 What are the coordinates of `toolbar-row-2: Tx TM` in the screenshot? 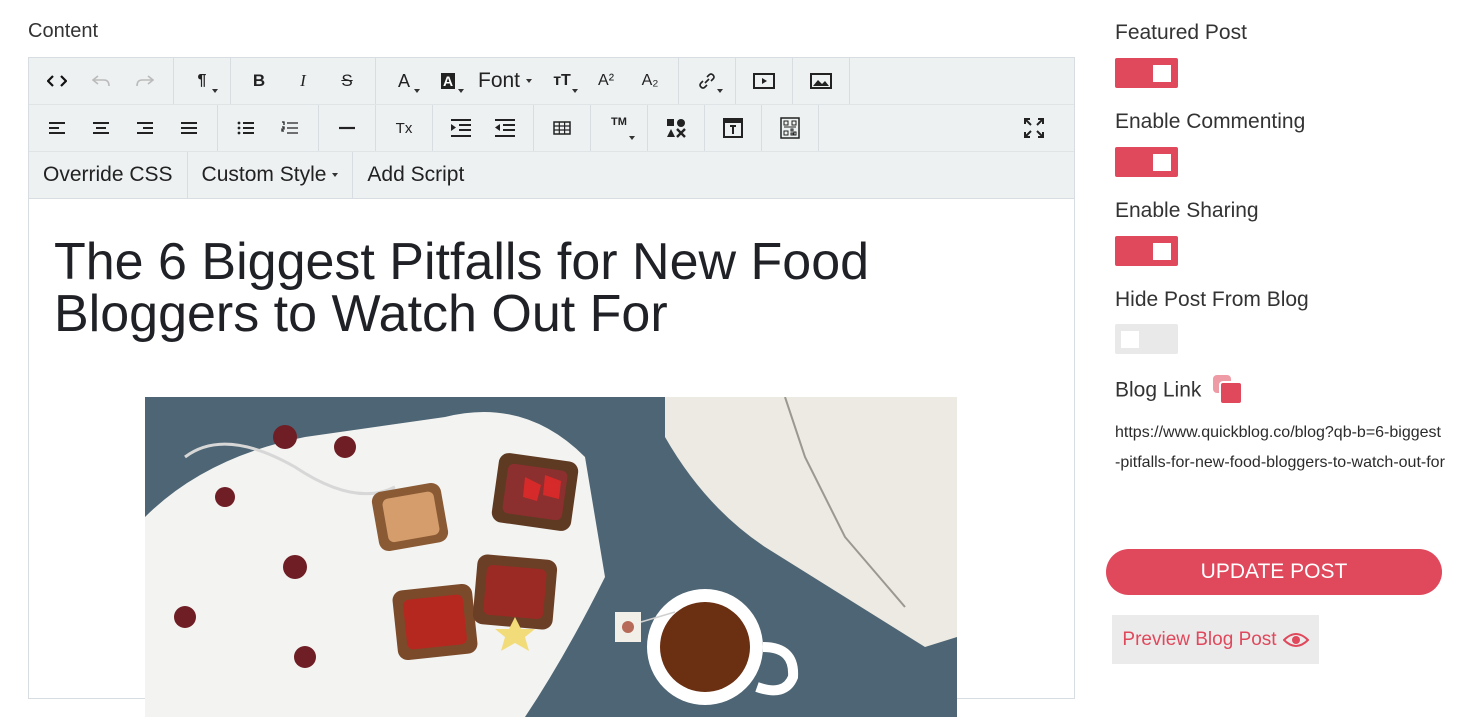 It's located at (551, 128).